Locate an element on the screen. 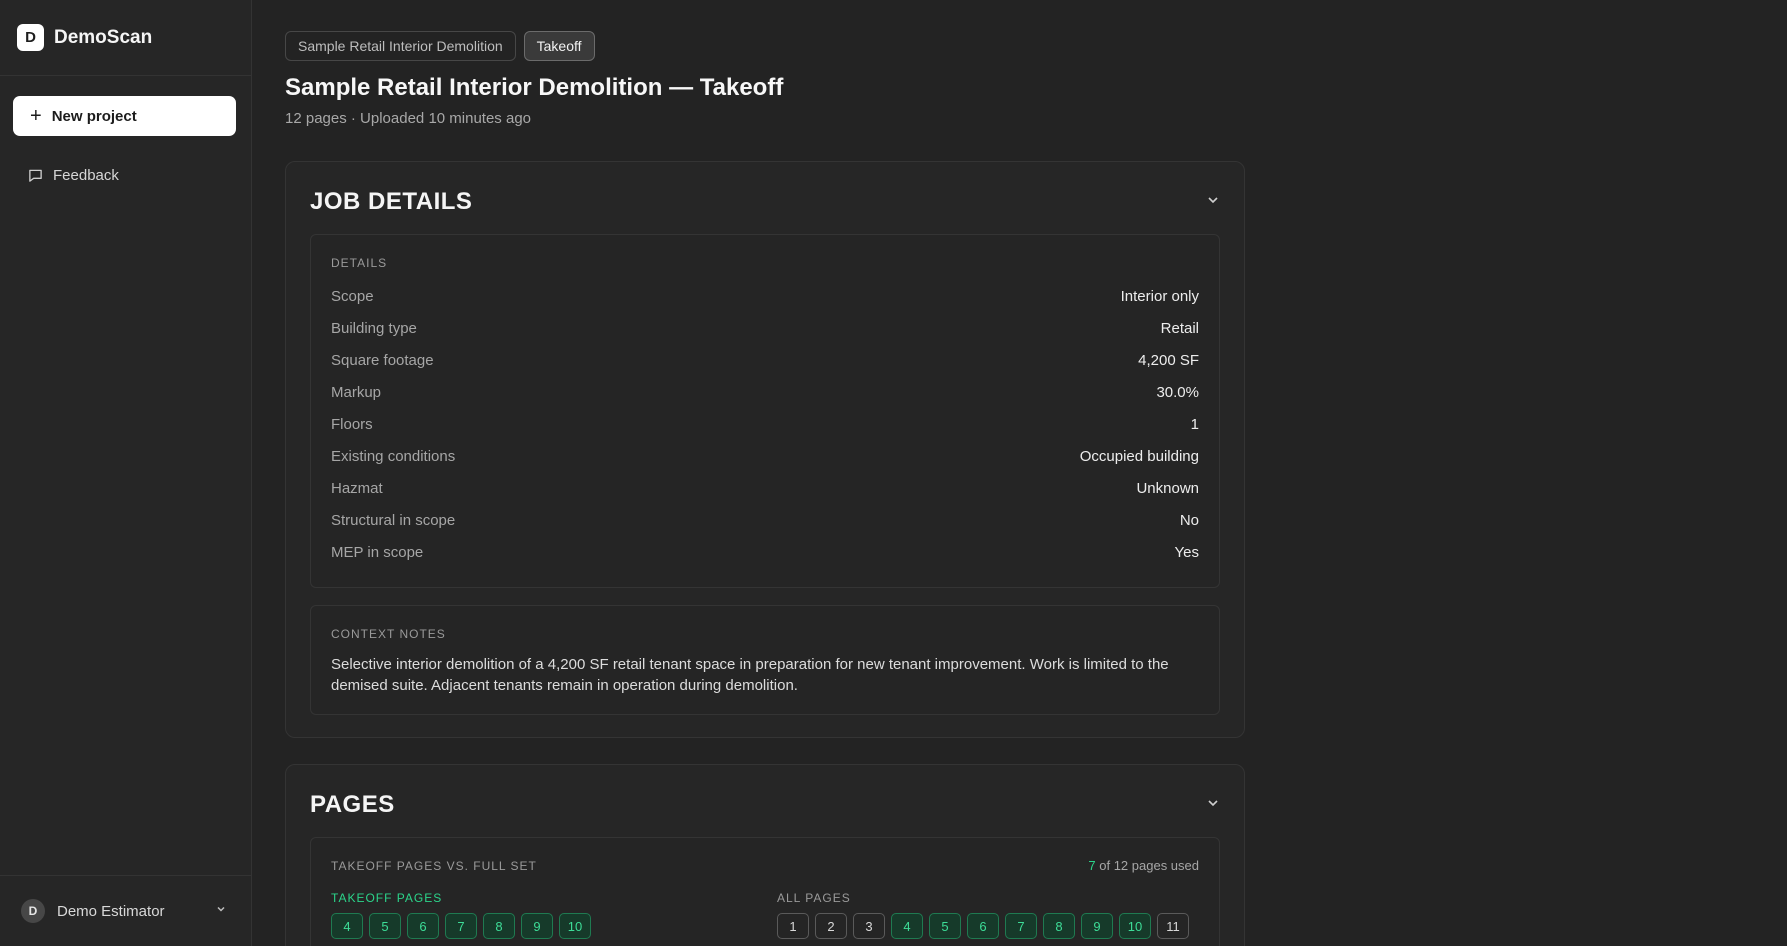  all-pages-list: 1 2 3 4 5 6 7 8 9 10 11 is located at coordinates (983, 926).